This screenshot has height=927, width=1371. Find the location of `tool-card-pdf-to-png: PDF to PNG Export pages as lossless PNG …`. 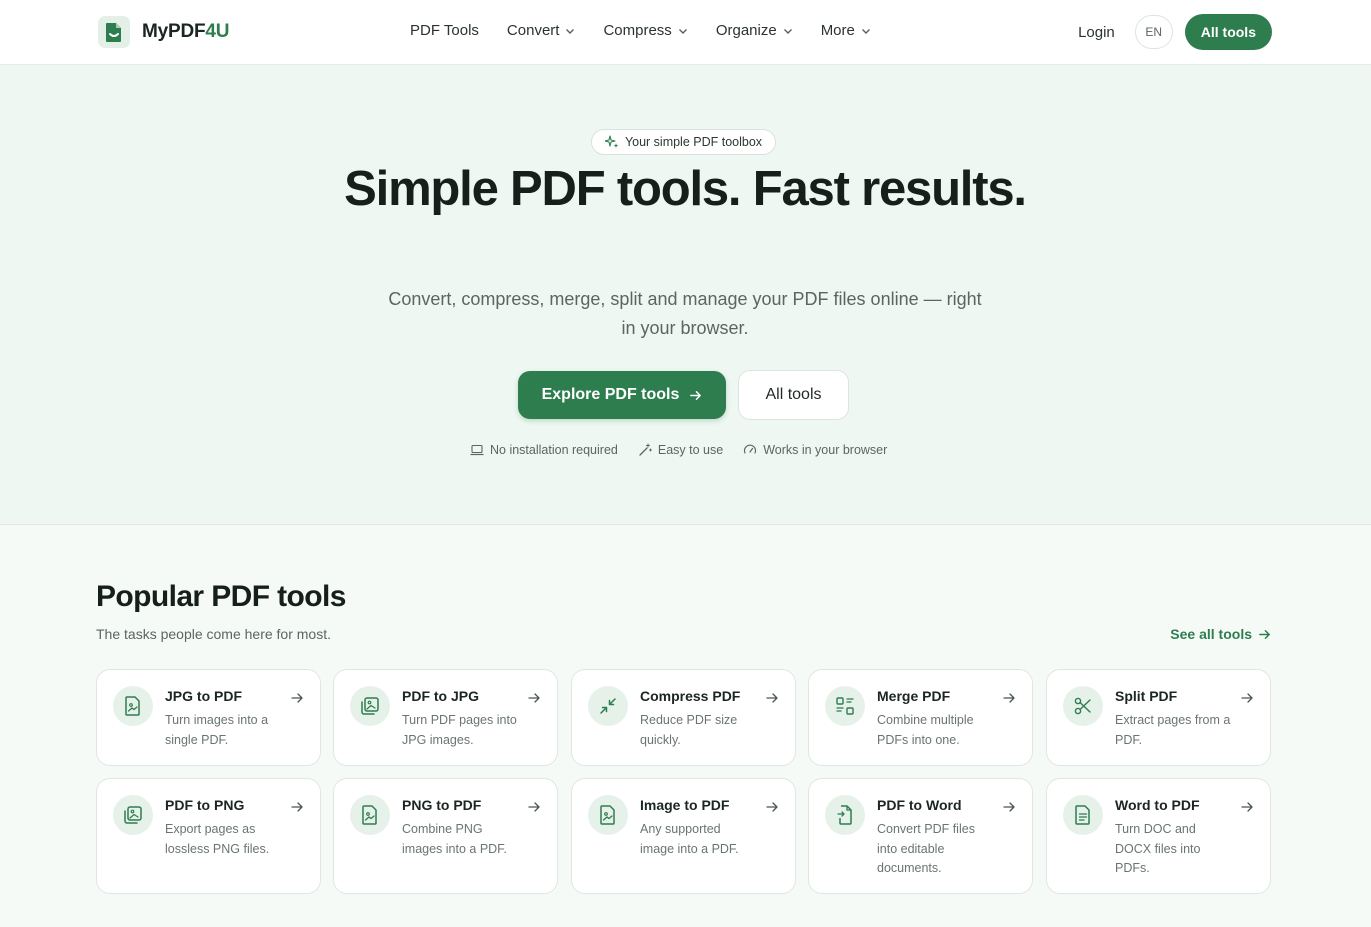

tool-card-pdf-to-png: PDF to PNG Export pages as lossless PNG … is located at coordinates (208, 836).